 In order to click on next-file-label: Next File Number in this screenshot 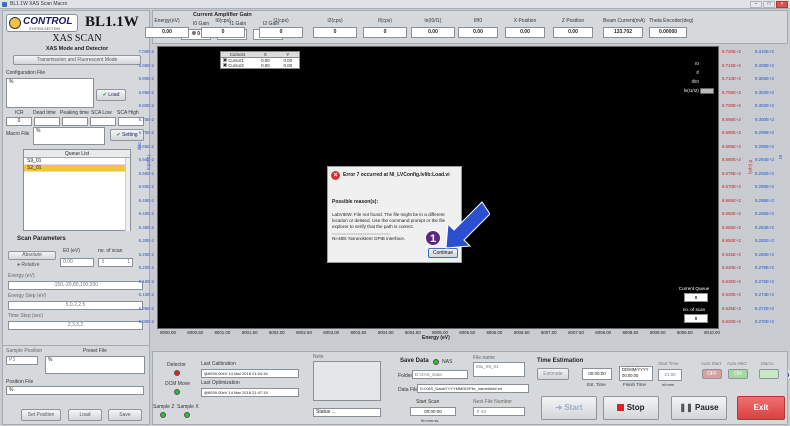, I will do `click(492, 402)`.